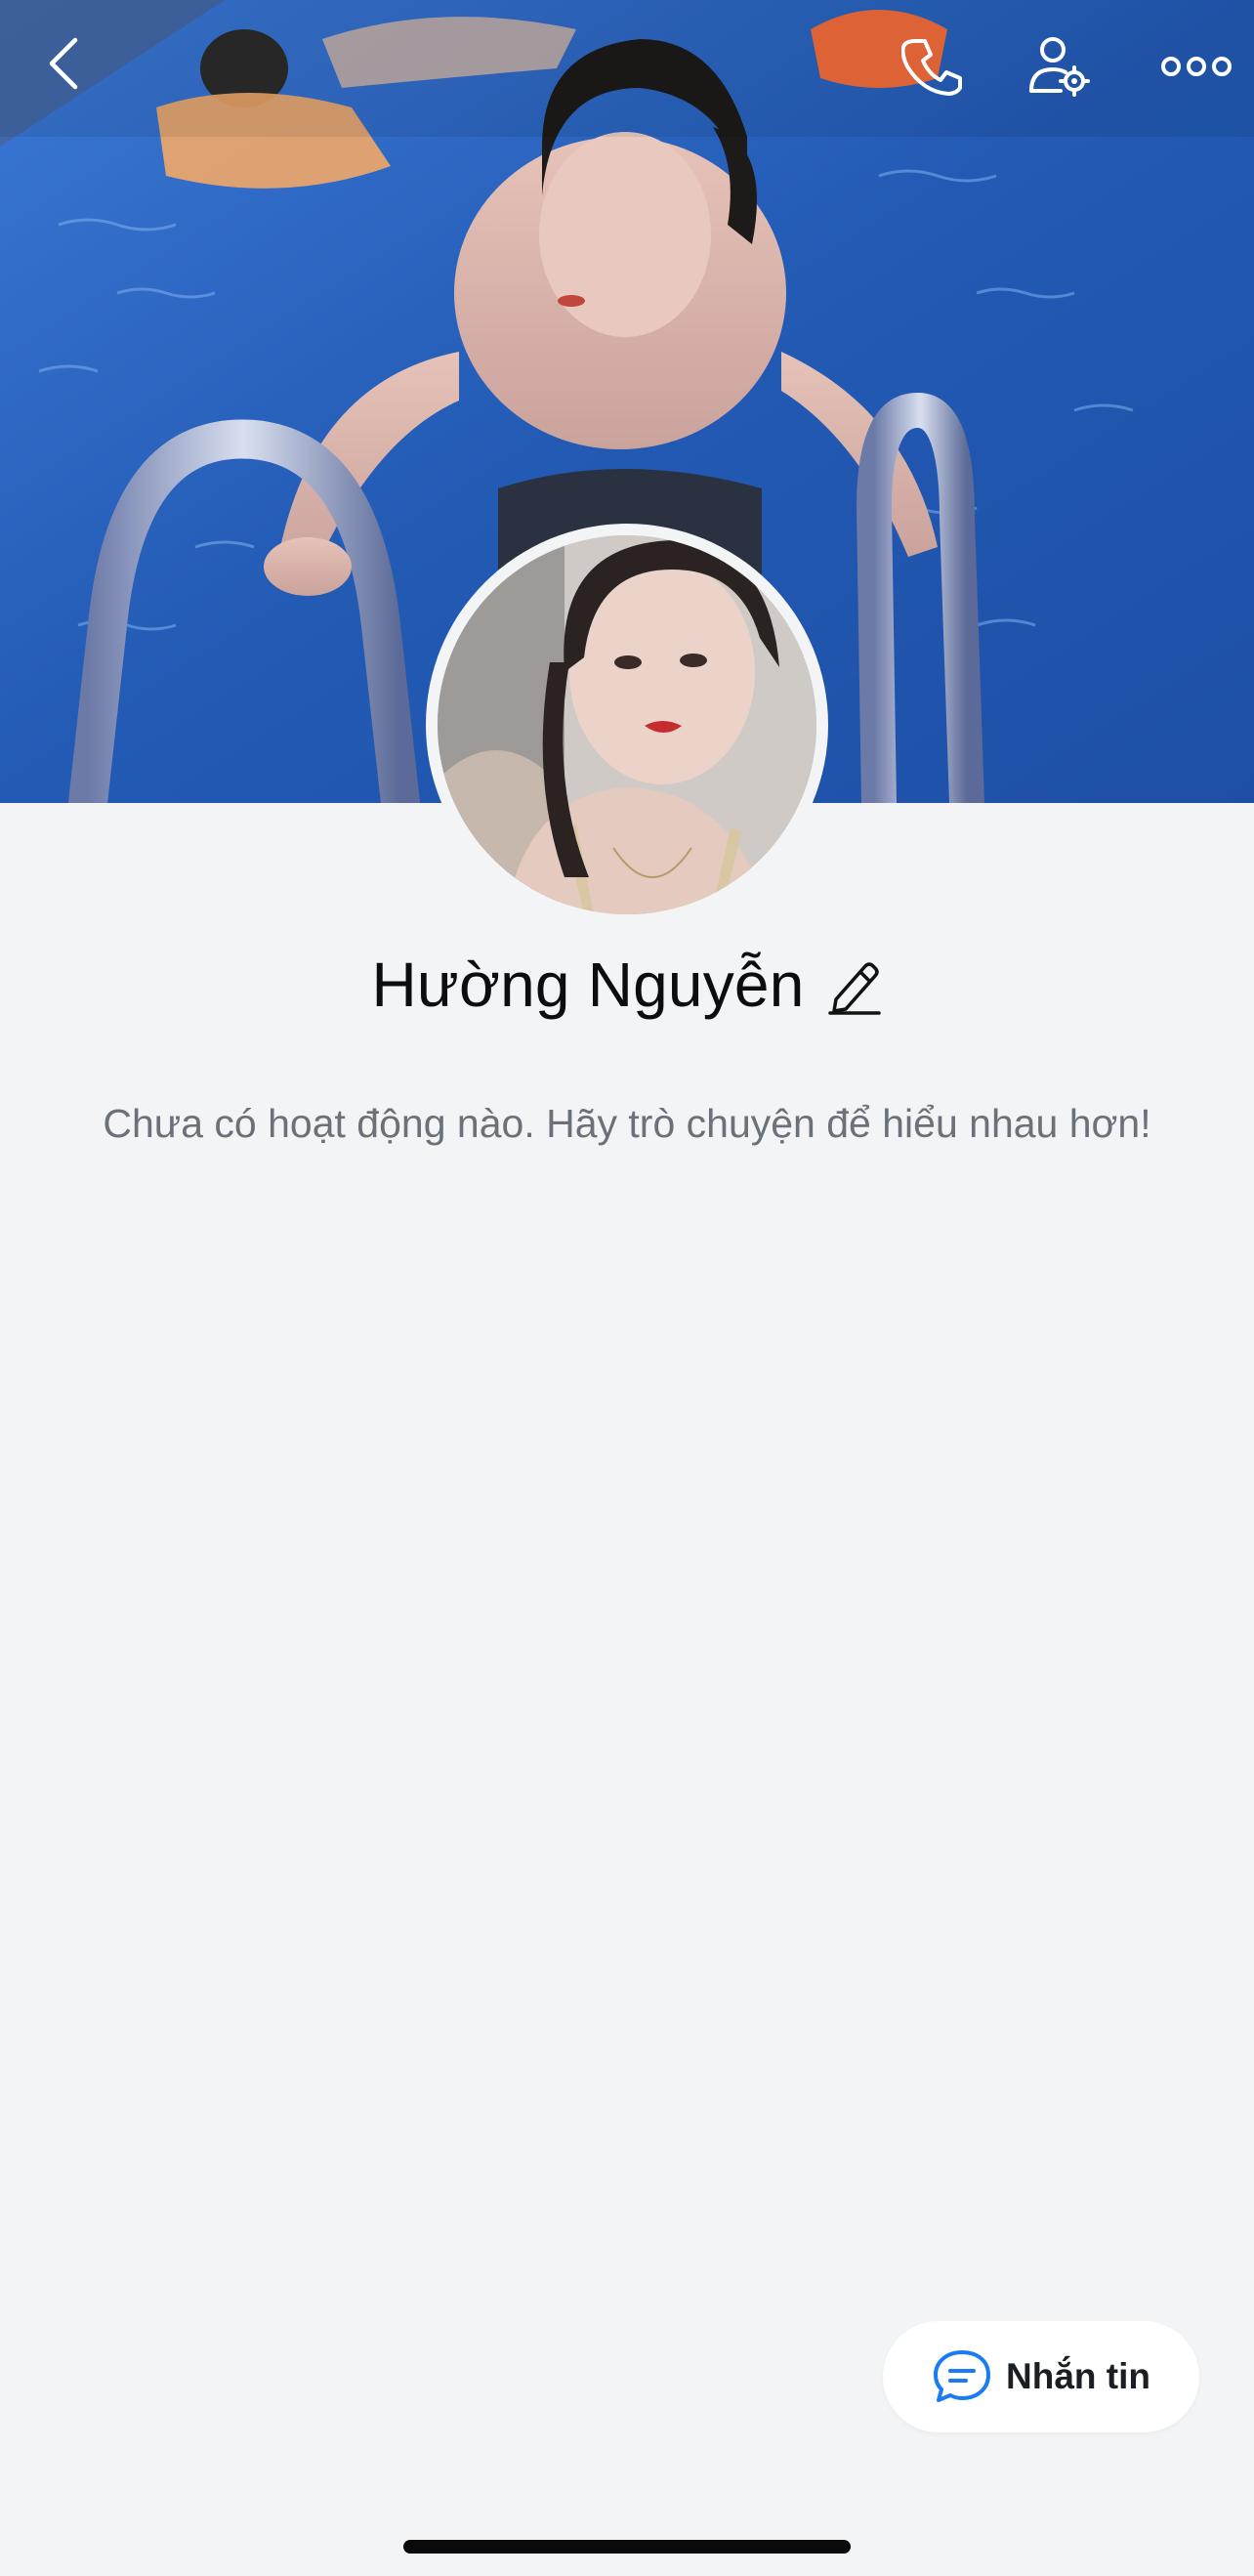 Image resolution: width=1254 pixels, height=2576 pixels. What do you see at coordinates (588, 985) in the screenshot?
I see `profile-name: Hường Nguyễn` at bounding box center [588, 985].